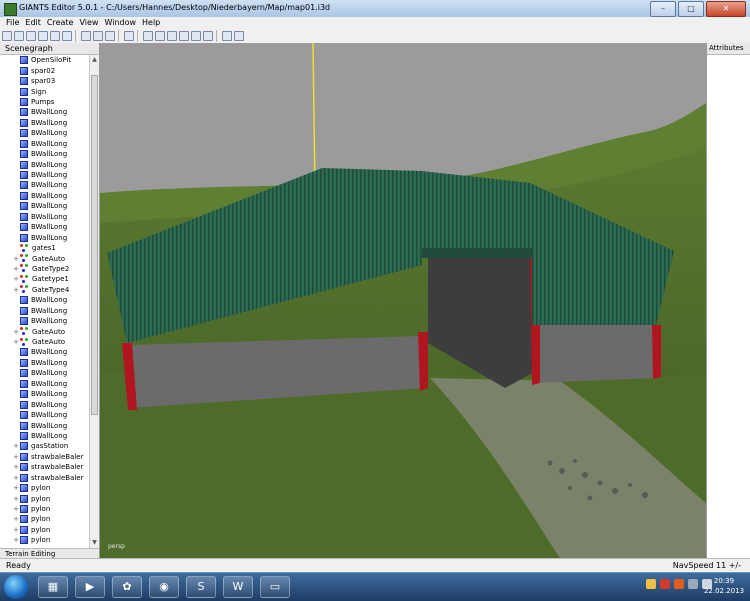 This screenshot has height=601, width=750. Describe the element at coordinates (33, 22) in the screenshot. I see `menu-edit: Edit` at that location.